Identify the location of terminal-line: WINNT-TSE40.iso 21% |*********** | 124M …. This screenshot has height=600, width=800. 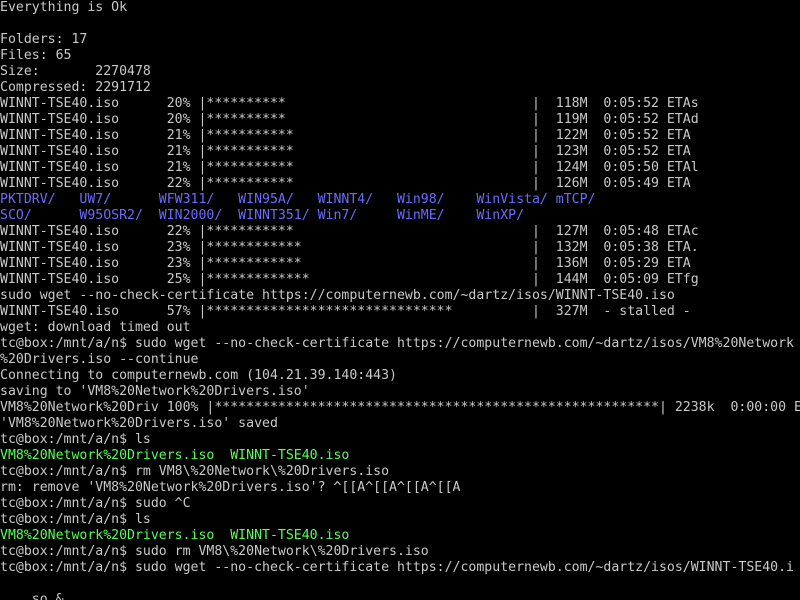
(349, 168).